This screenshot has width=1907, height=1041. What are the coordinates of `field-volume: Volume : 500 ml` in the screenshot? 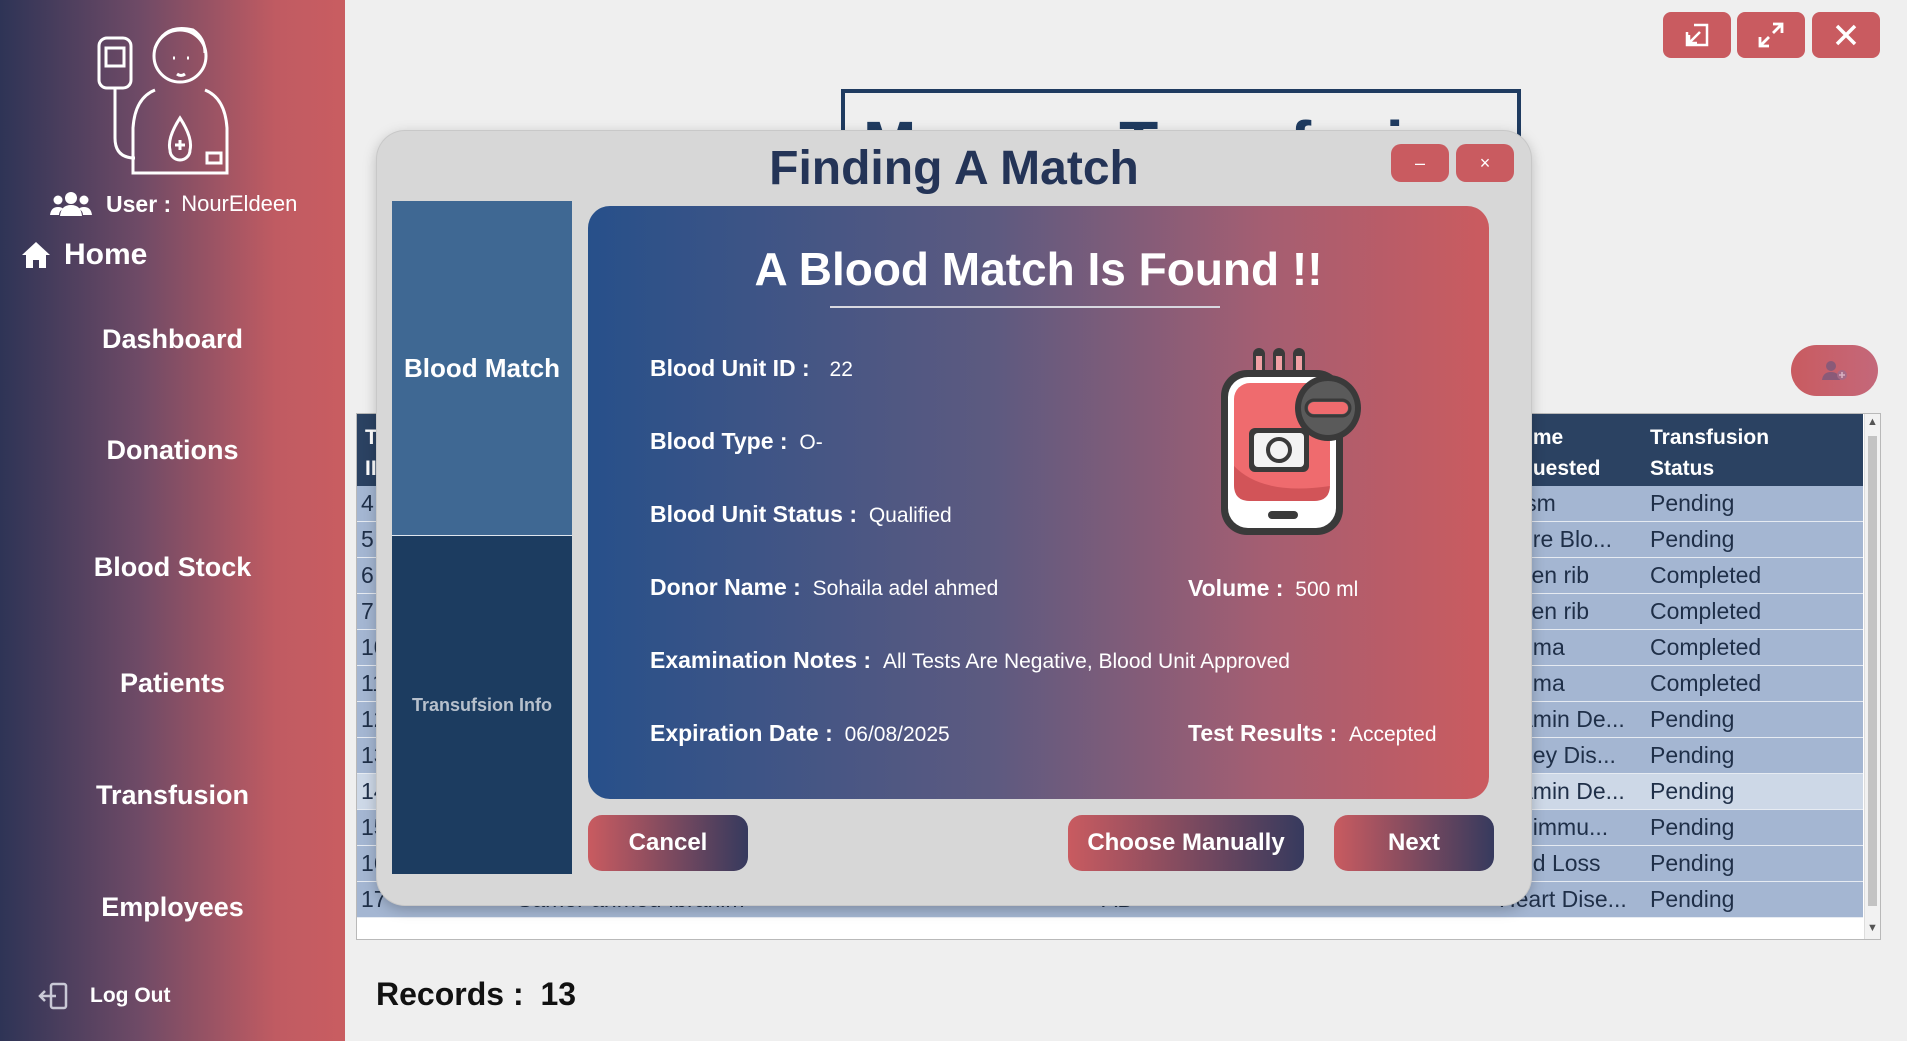 It's located at (1273, 588).